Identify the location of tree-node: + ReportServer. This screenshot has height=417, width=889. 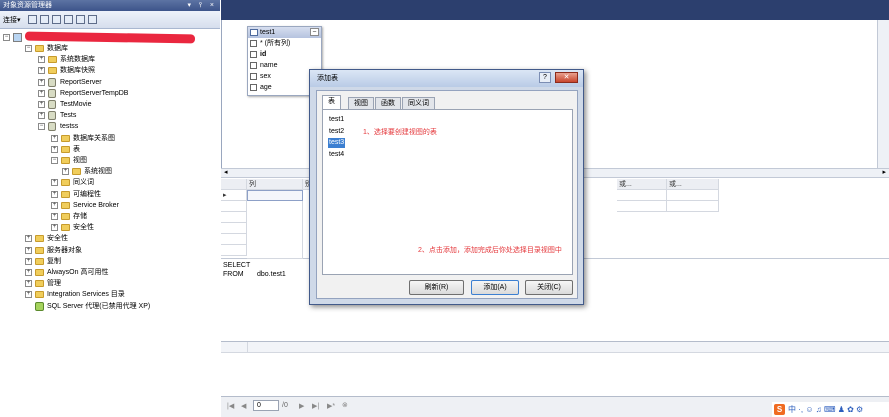
(124, 82).